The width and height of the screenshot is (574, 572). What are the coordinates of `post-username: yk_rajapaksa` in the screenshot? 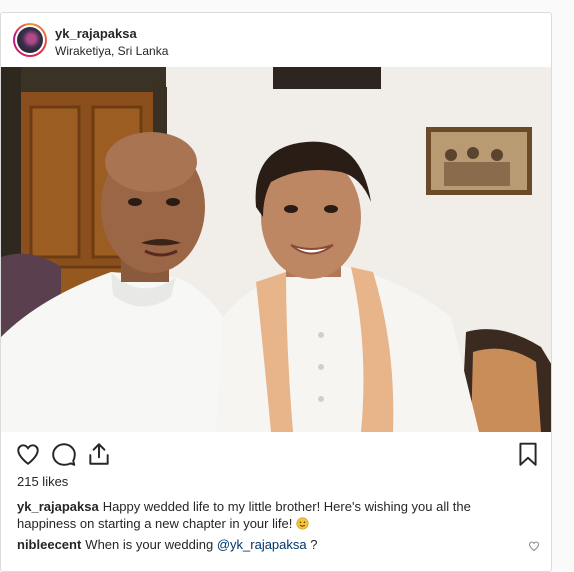 It's located at (96, 33).